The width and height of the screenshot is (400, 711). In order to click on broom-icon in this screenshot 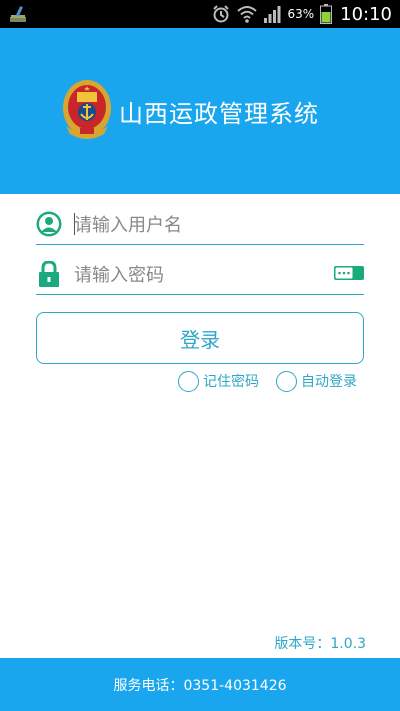, I will do `click(18, 14)`.